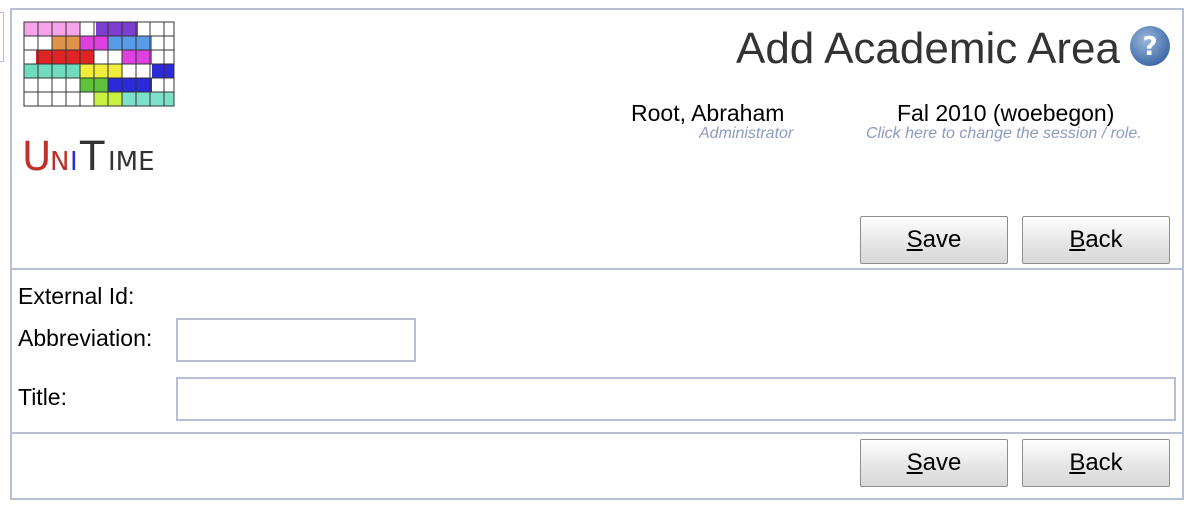 The image size is (1190, 506). What do you see at coordinates (36, 157) in the screenshot?
I see `svg-text: U` at bounding box center [36, 157].